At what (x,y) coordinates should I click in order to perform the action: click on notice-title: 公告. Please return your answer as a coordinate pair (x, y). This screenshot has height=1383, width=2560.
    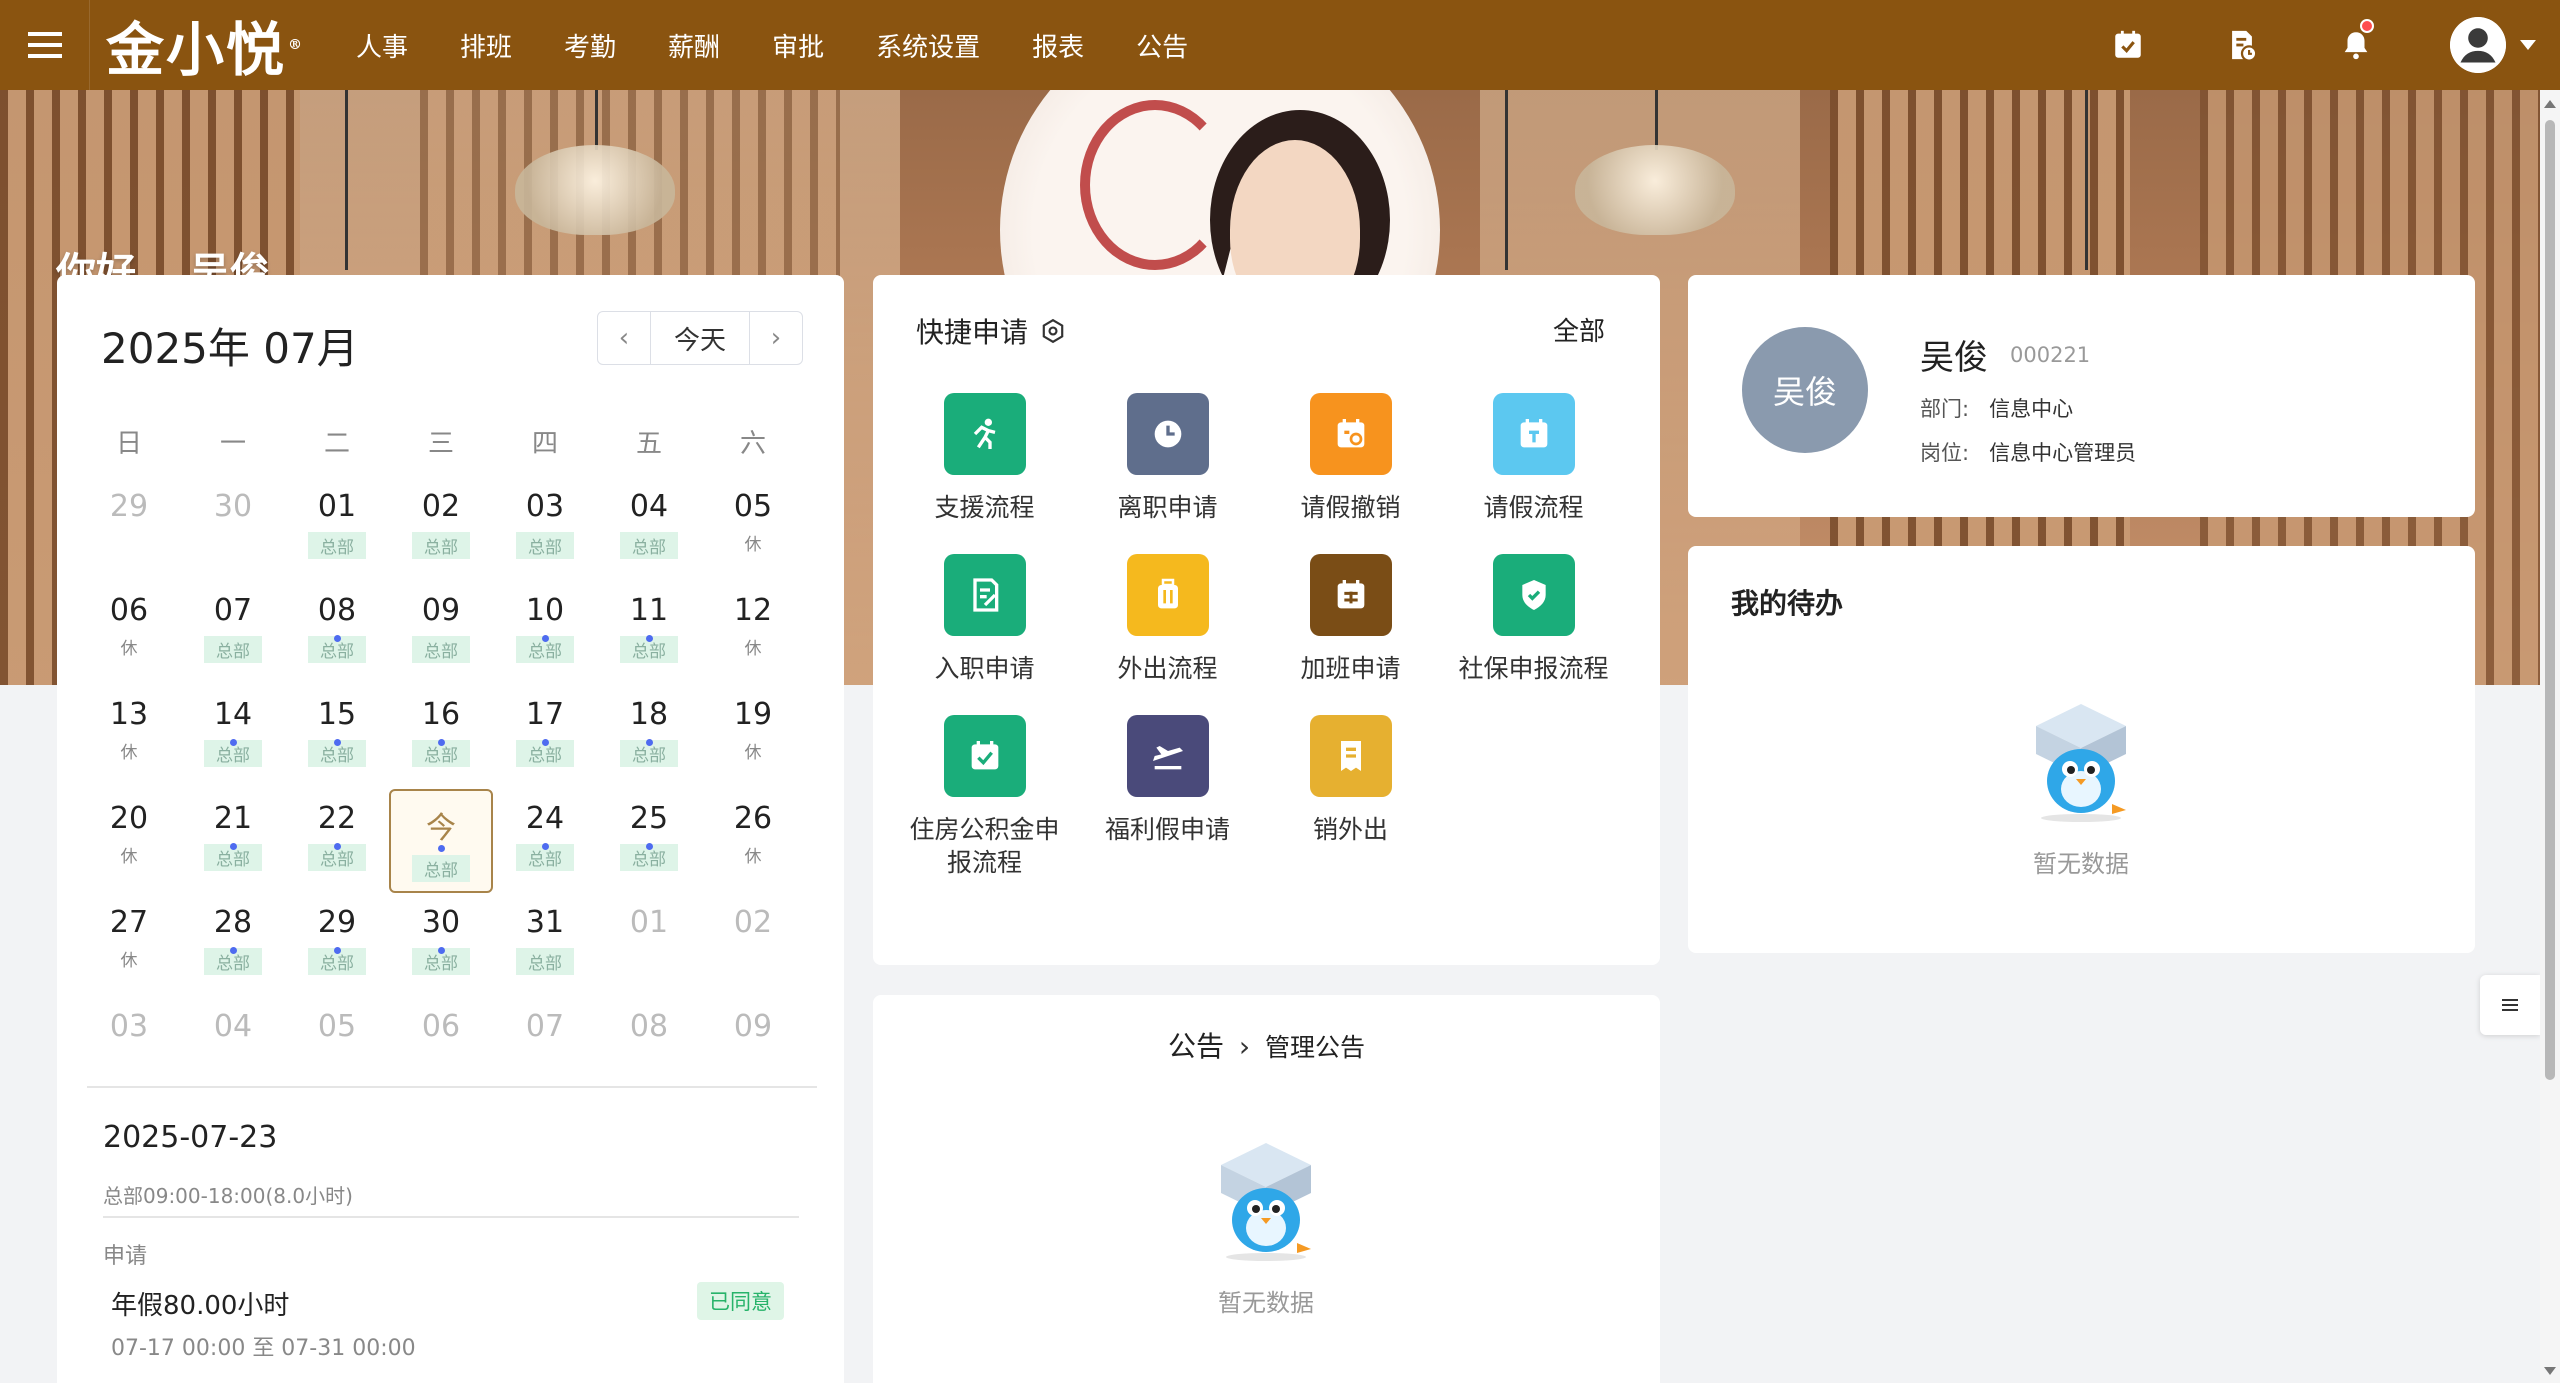
    Looking at the image, I should click on (1196, 1046).